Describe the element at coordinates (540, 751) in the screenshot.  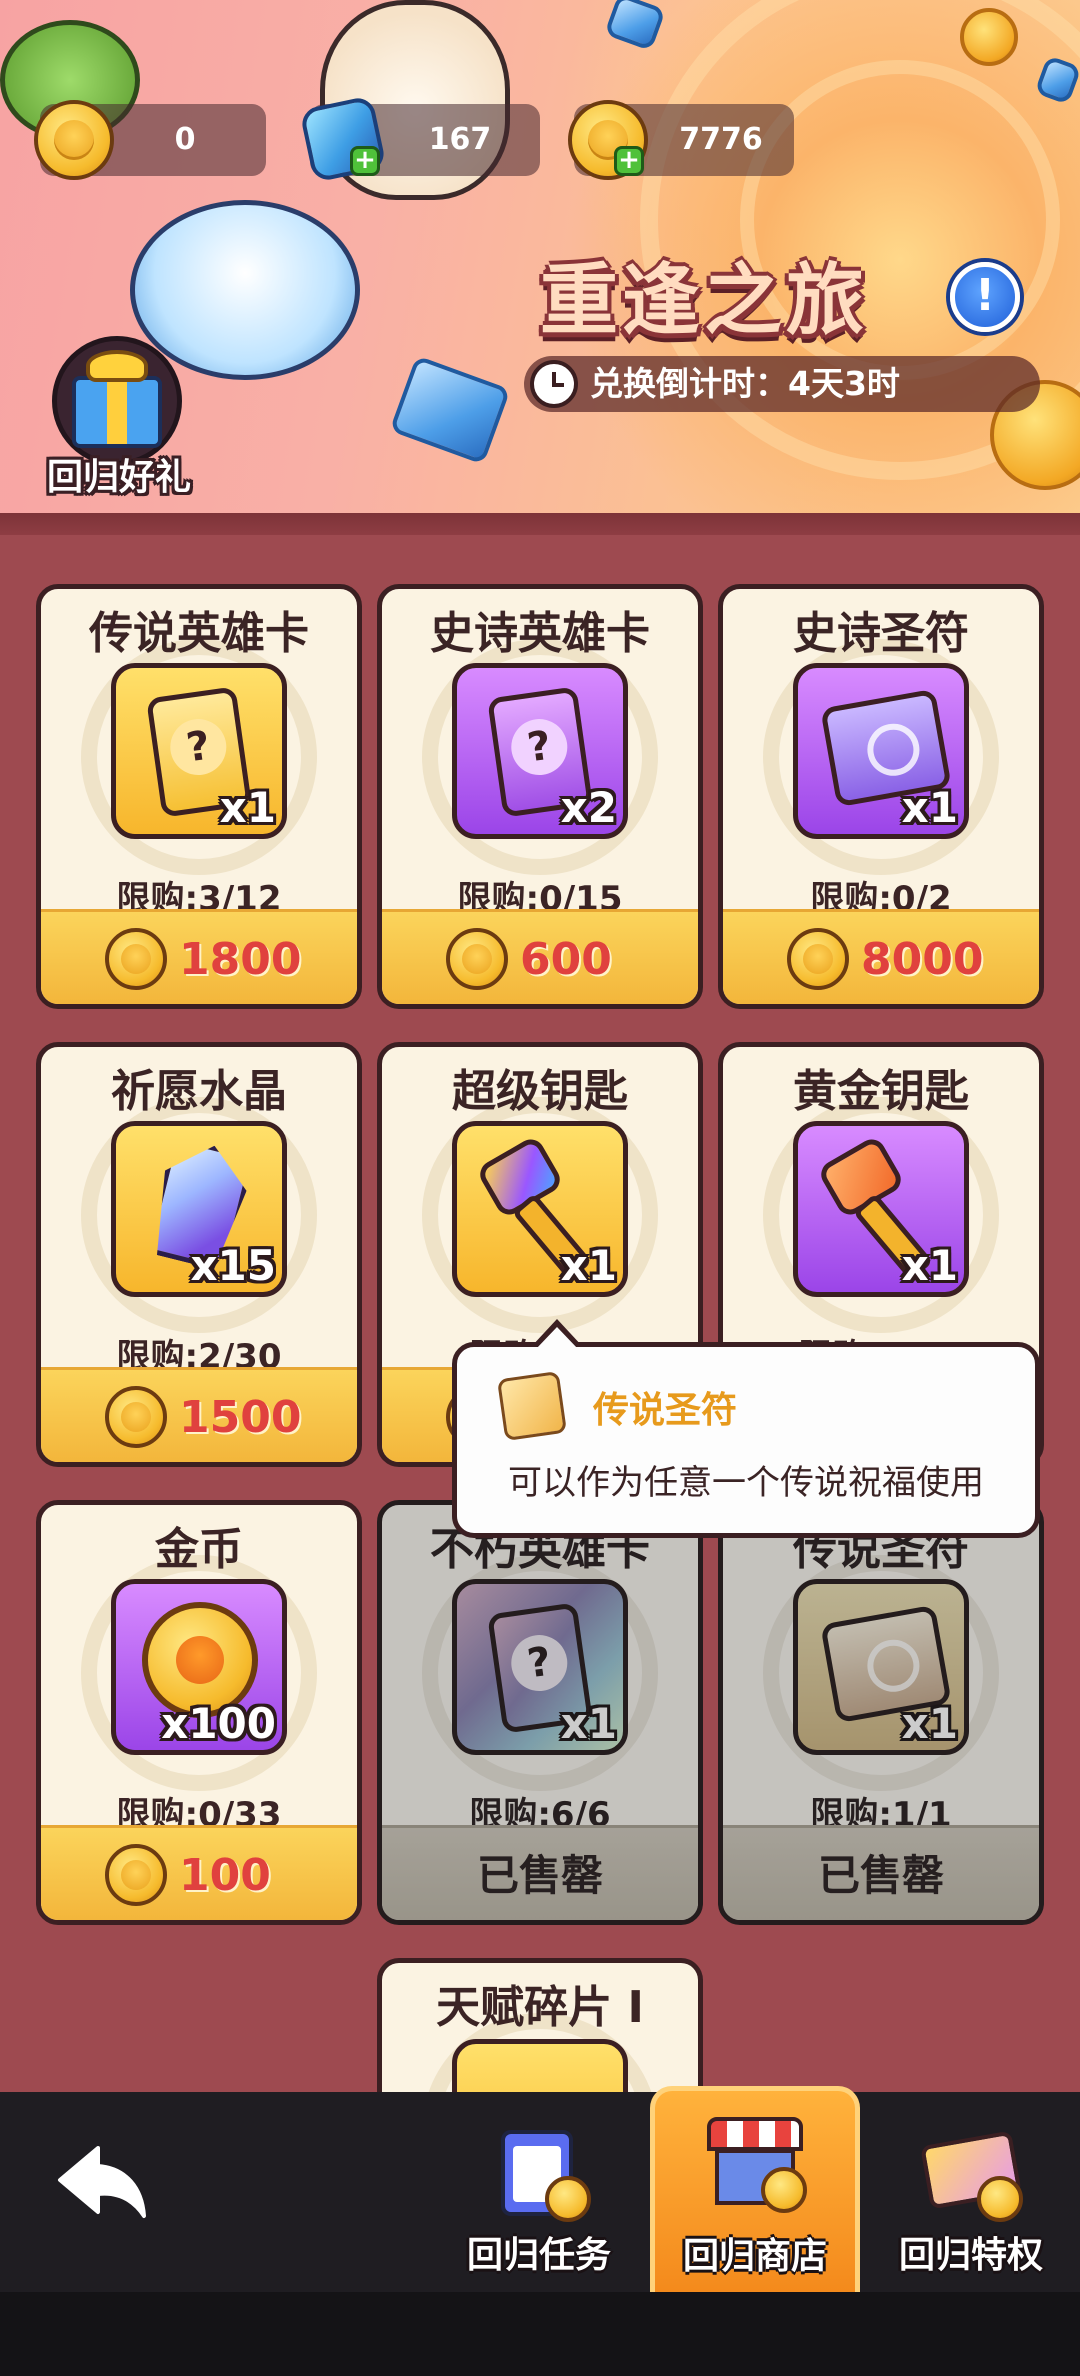
I see `epic-hero-card-icon: ? x2` at that location.